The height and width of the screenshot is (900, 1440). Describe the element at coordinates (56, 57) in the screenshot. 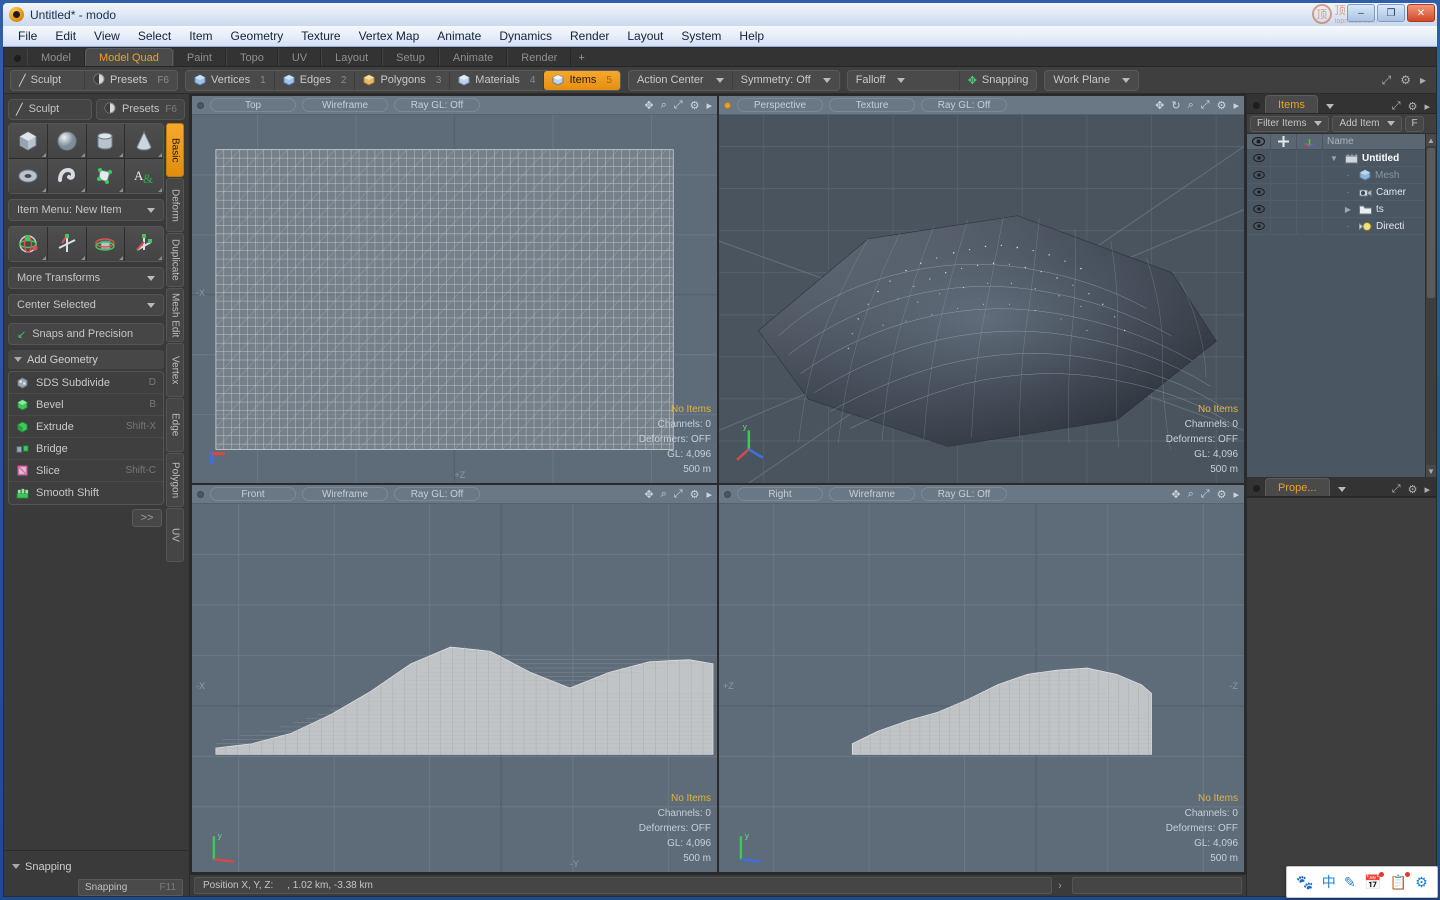

I see `layout-tab-model: Model` at that location.